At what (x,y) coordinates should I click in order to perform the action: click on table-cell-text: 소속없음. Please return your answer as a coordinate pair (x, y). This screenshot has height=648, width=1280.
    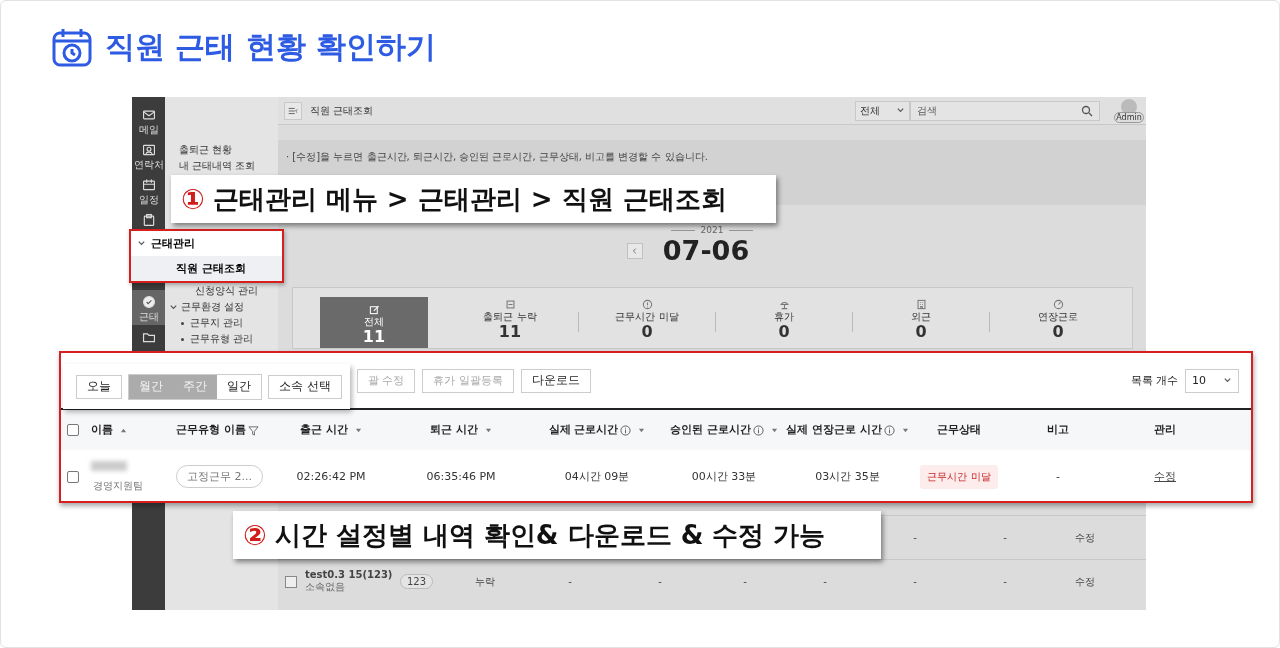
    Looking at the image, I should click on (325, 587).